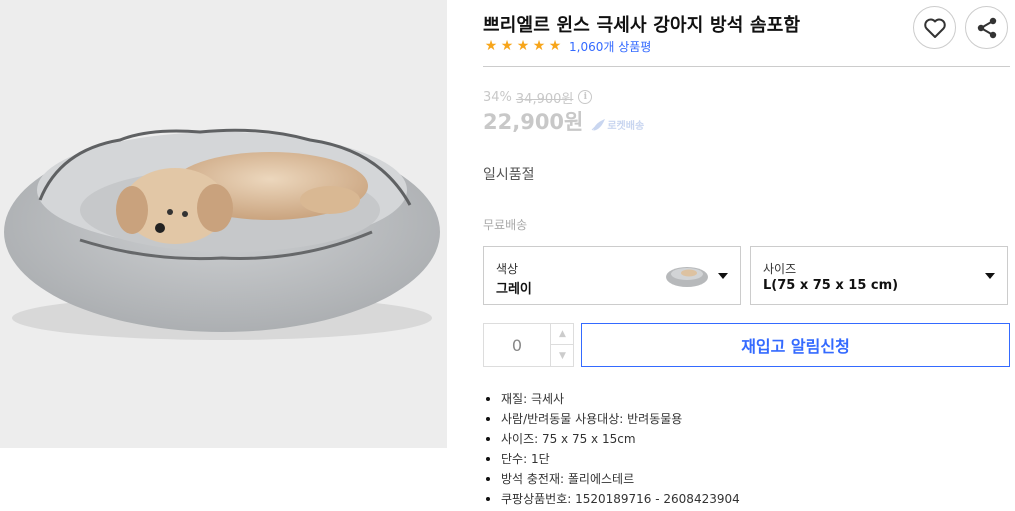 The height and width of the screenshot is (511, 1015). What do you see at coordinates (517, 345) in the screenshot?
I see `quantity-input: 0` at bounding box center [517, 345].